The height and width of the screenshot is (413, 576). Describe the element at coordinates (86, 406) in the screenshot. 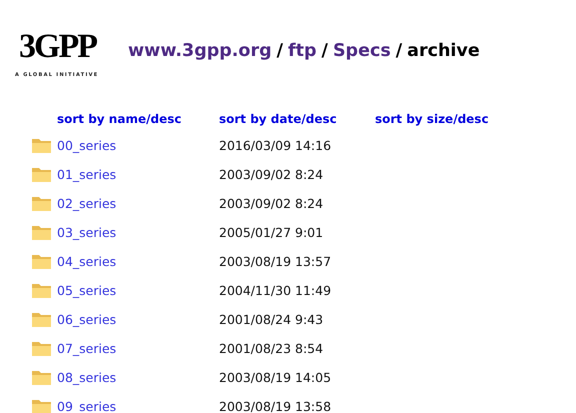

I see `folder-link: 09_series` at that location.